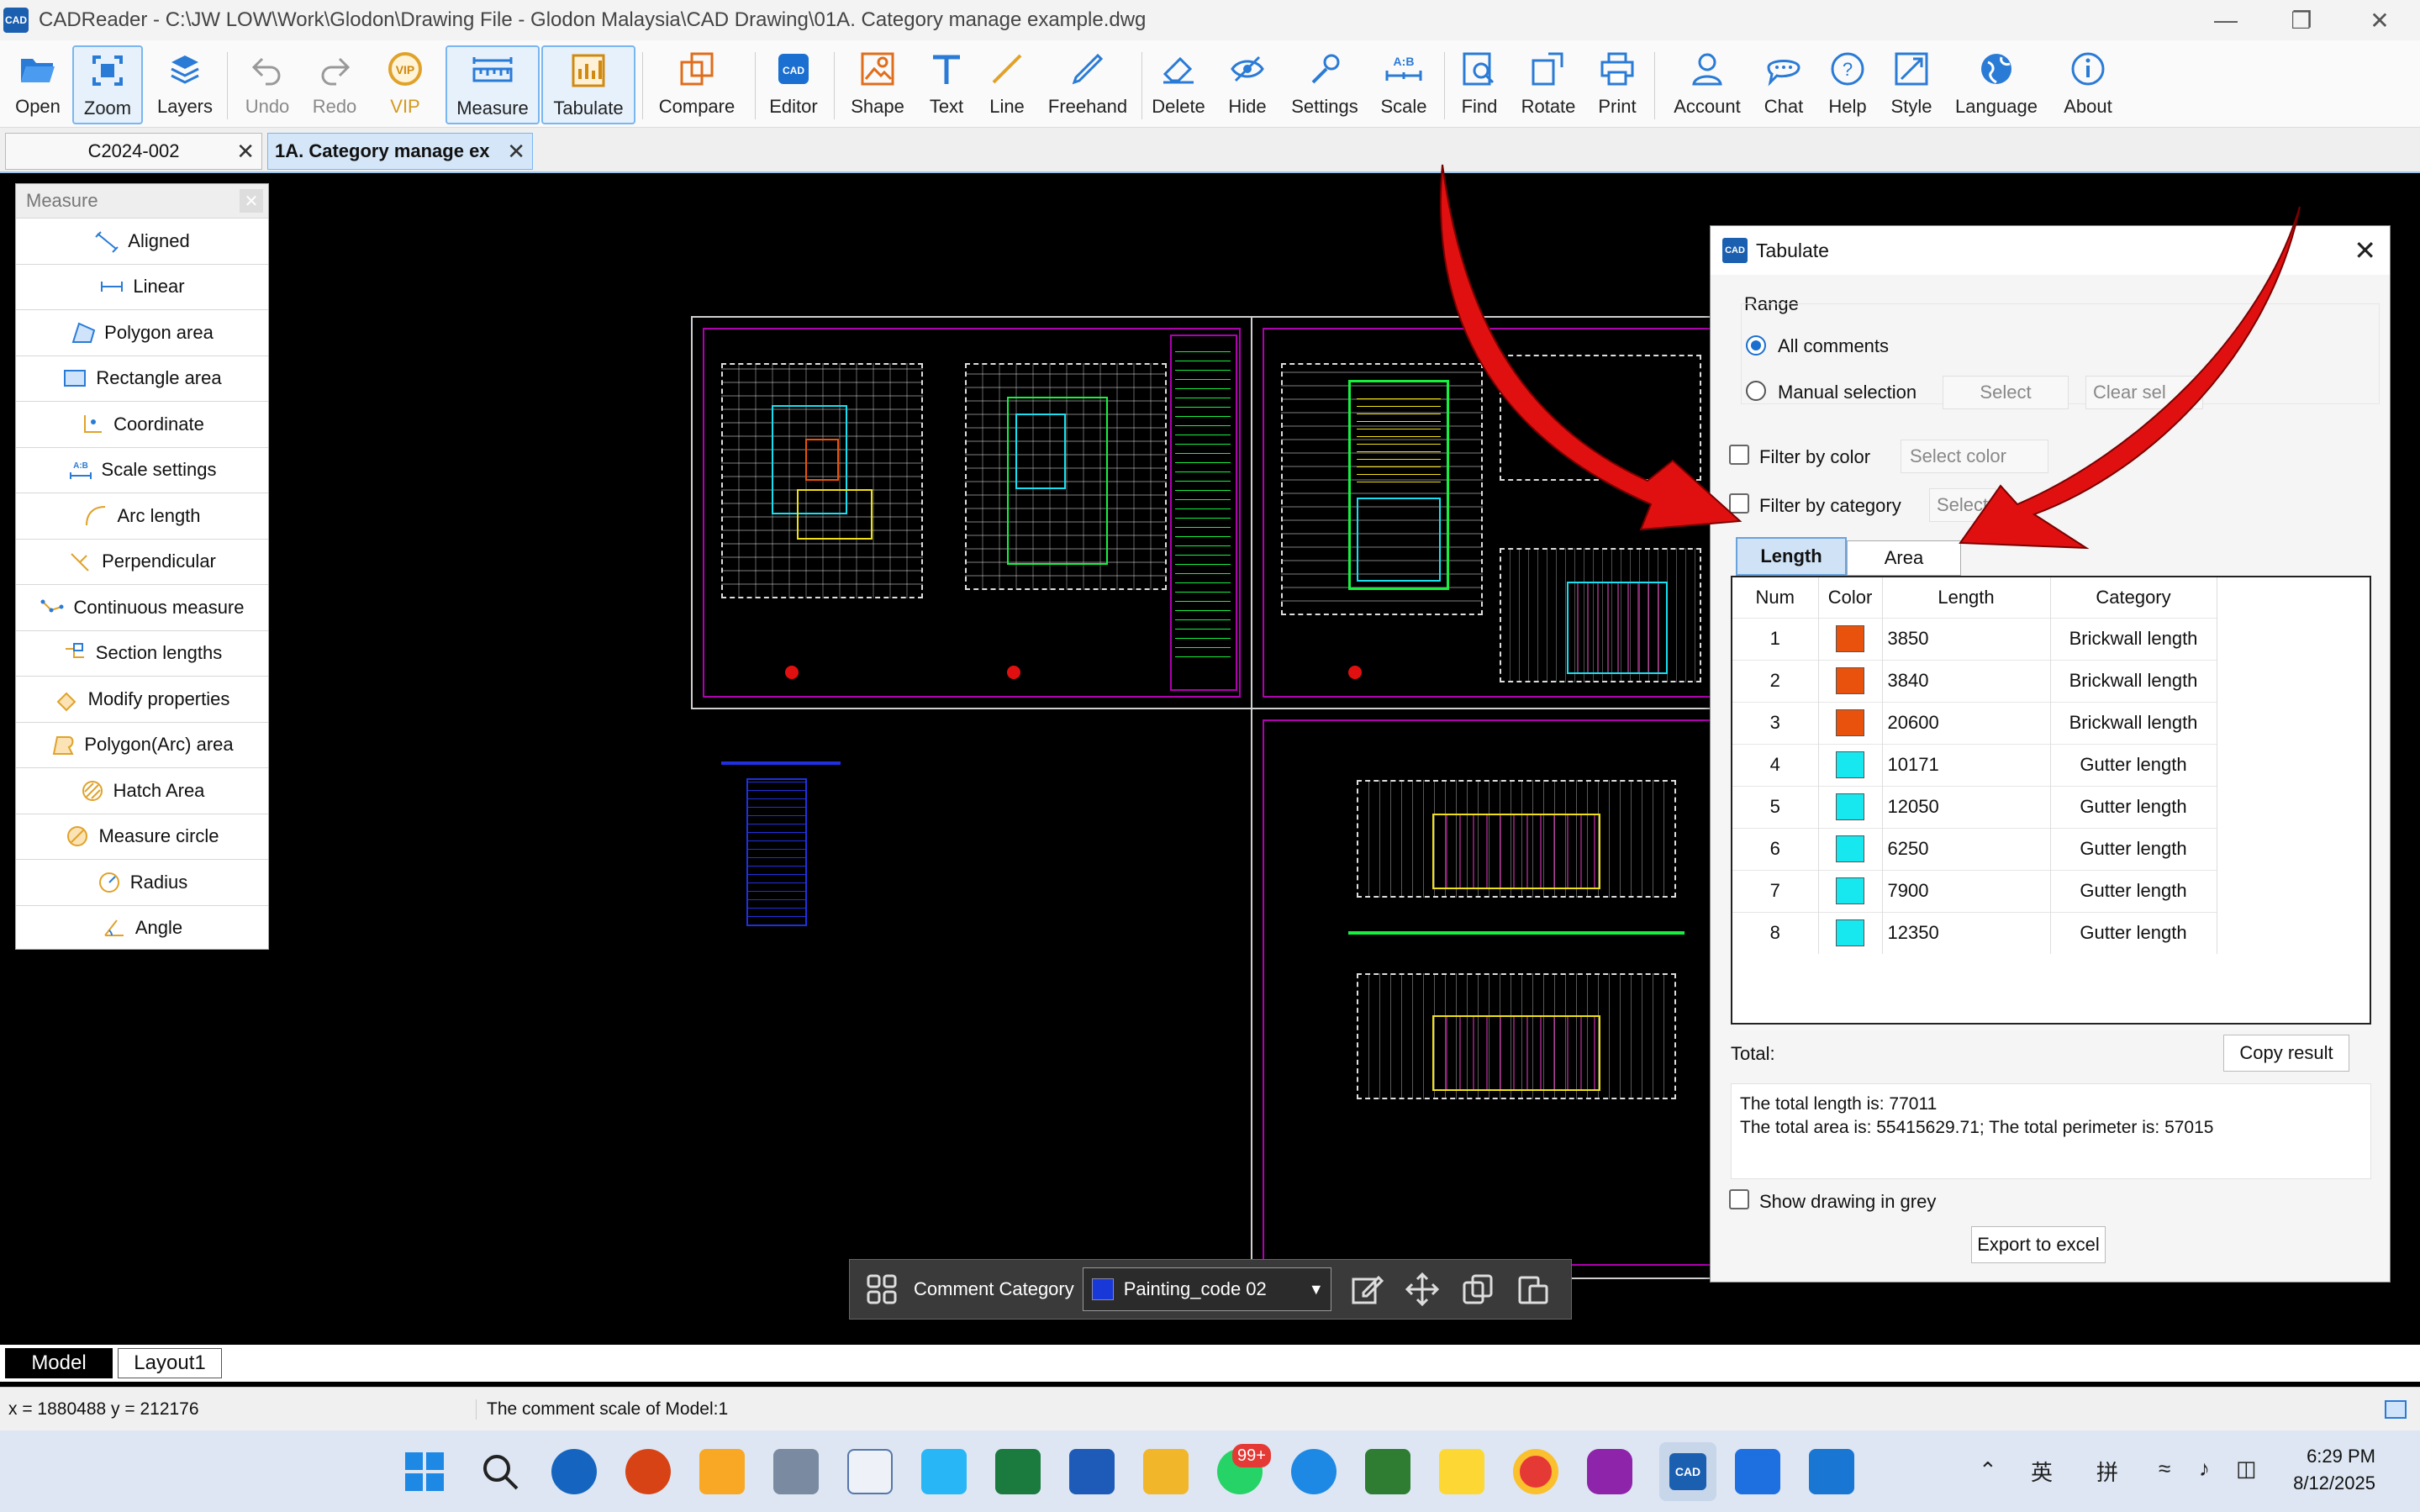  Describe the element at coordinates (500, 1471) in the screenshot. I see `search-icon` at that location.